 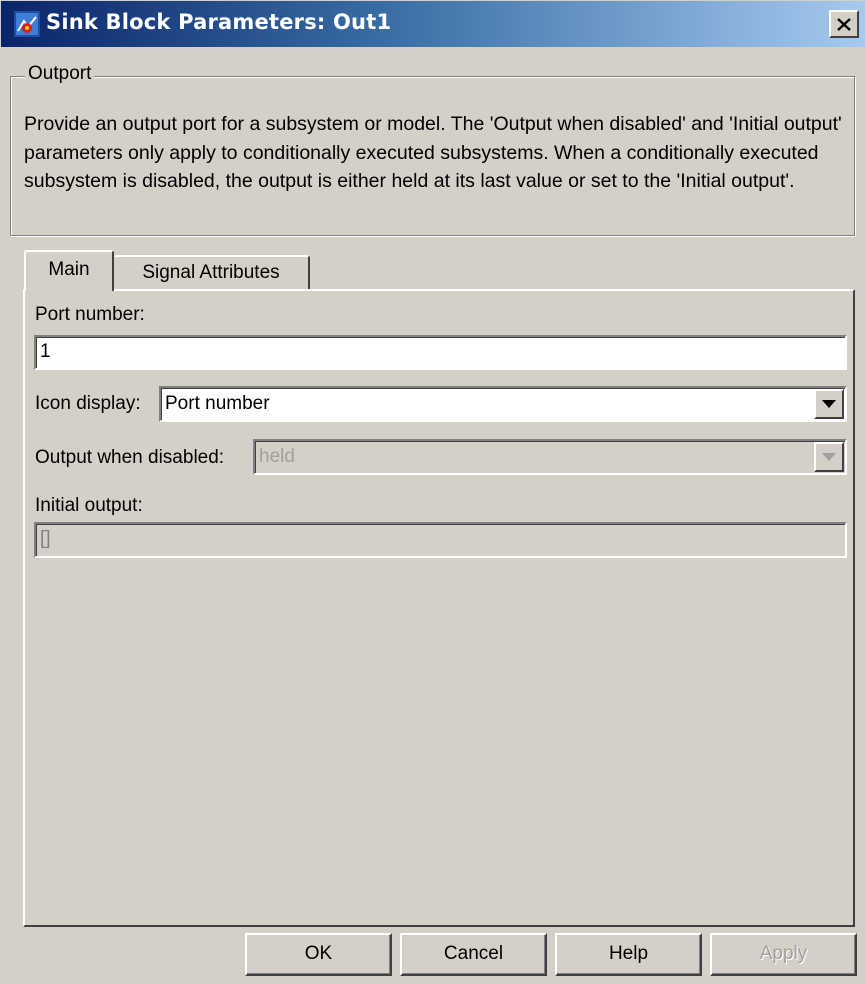 I want to click on icon-display-dropdown-button, so click(x=829, y=404).